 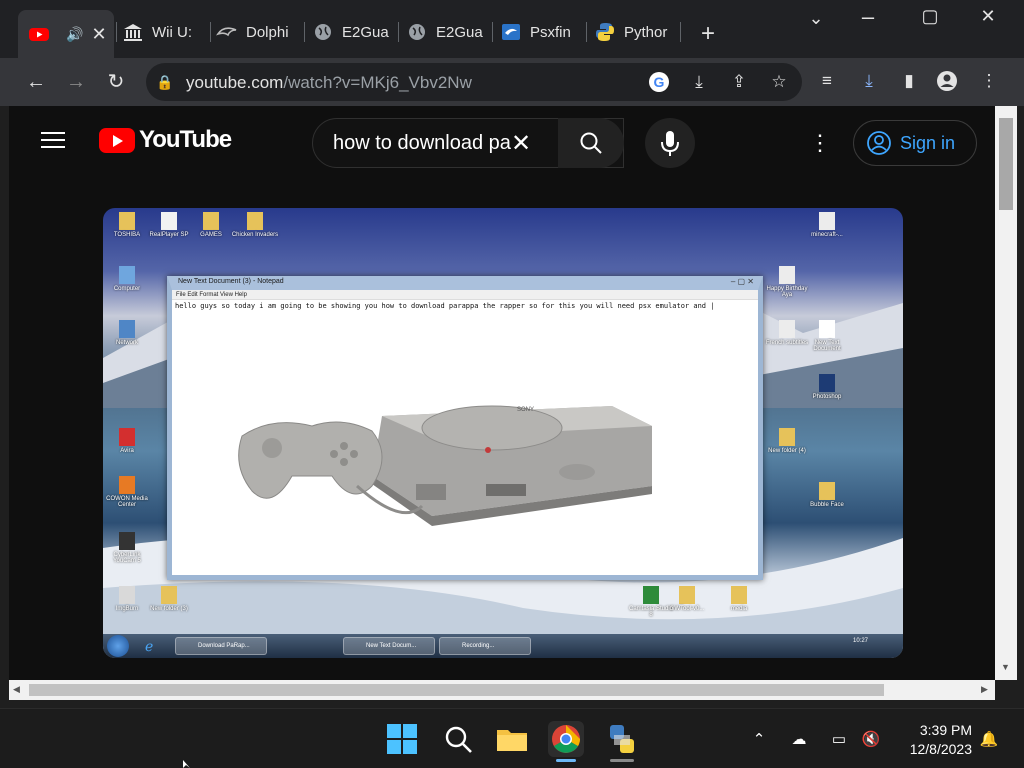 What do you see at coordinates (127, 441) in the screenshot?
I see `desktop-icon: Avira` at bounding box center [127, 441].